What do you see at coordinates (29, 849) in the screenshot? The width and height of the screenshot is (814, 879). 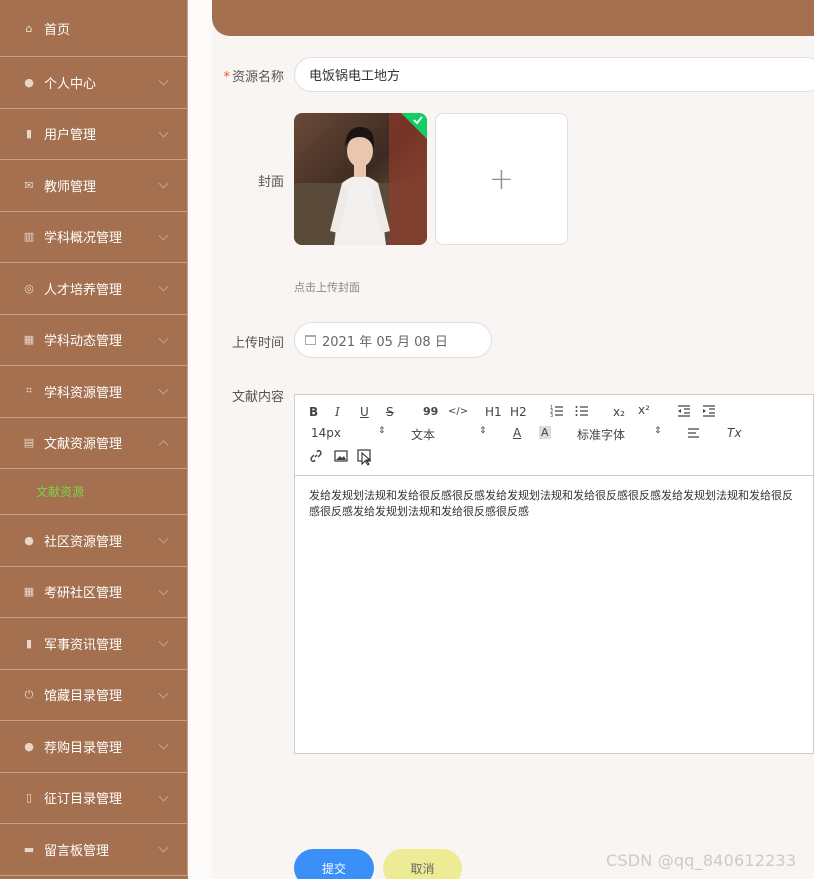 I see `message-icon: ▬` at bounding box center [29, 849].